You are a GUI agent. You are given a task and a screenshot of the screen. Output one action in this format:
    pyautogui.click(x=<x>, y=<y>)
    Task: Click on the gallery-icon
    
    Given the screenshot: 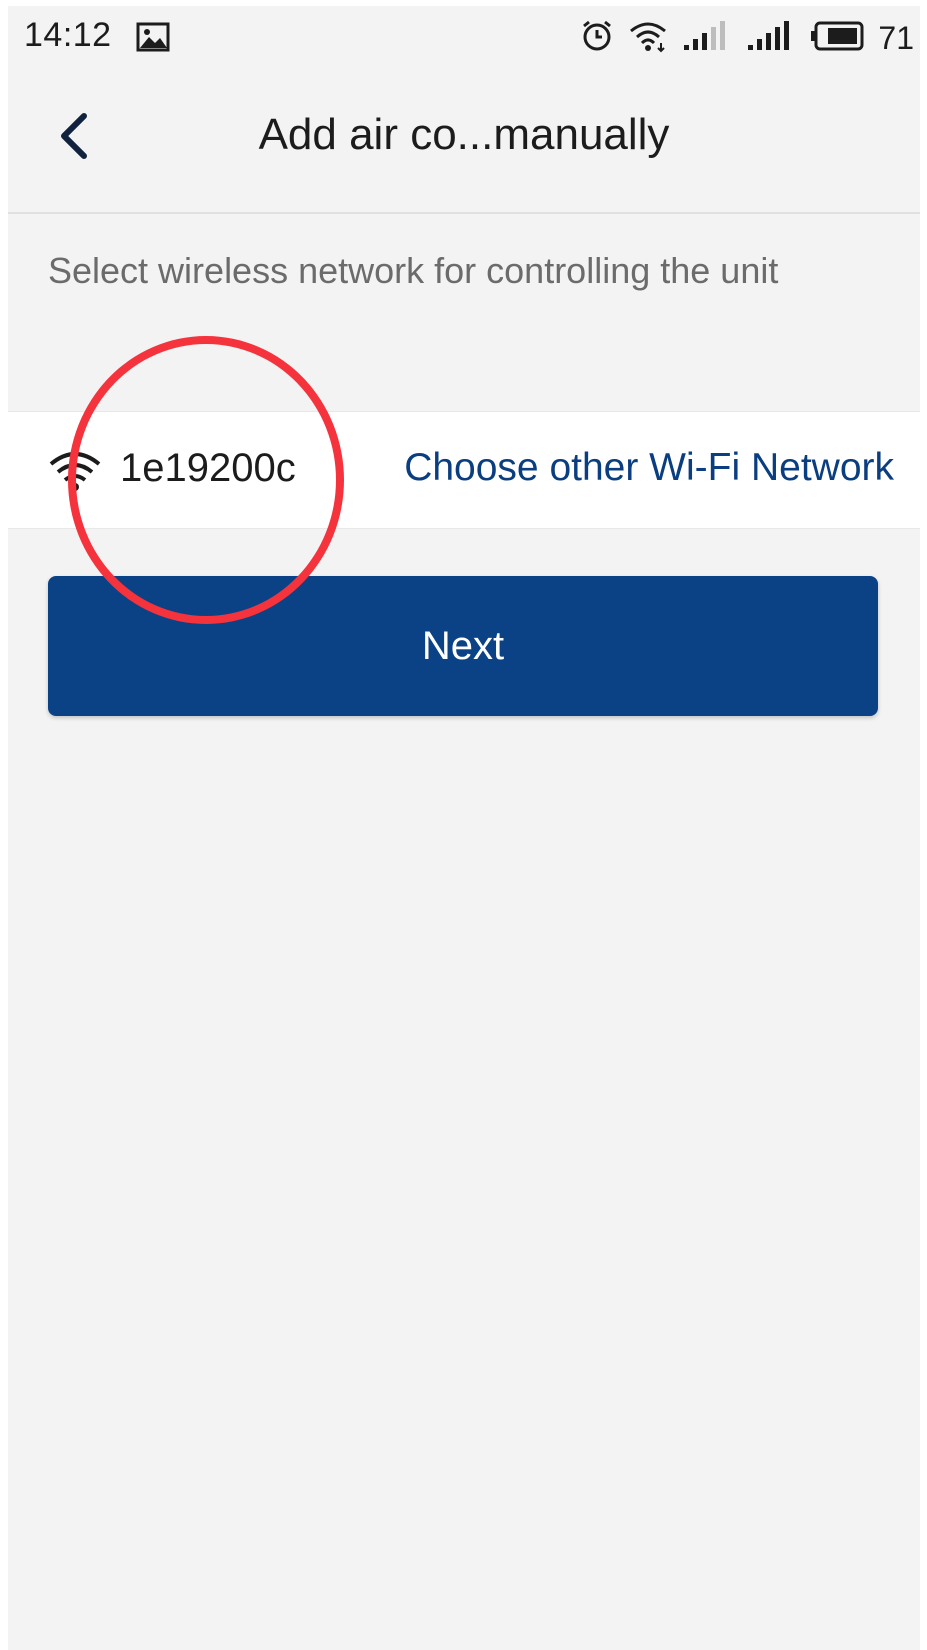 What is the action you would take?
    pyautogui.click(x=153, y=39)
    